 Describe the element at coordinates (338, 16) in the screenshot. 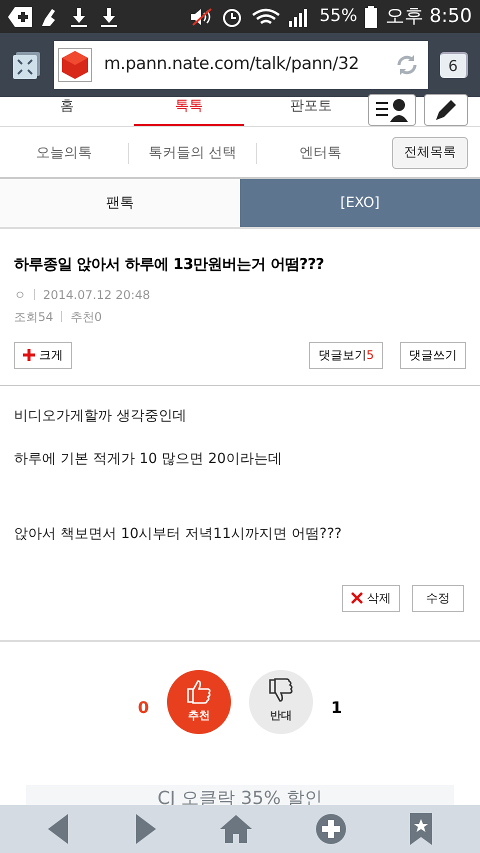

I see `battery-percent: 55%` at that location.